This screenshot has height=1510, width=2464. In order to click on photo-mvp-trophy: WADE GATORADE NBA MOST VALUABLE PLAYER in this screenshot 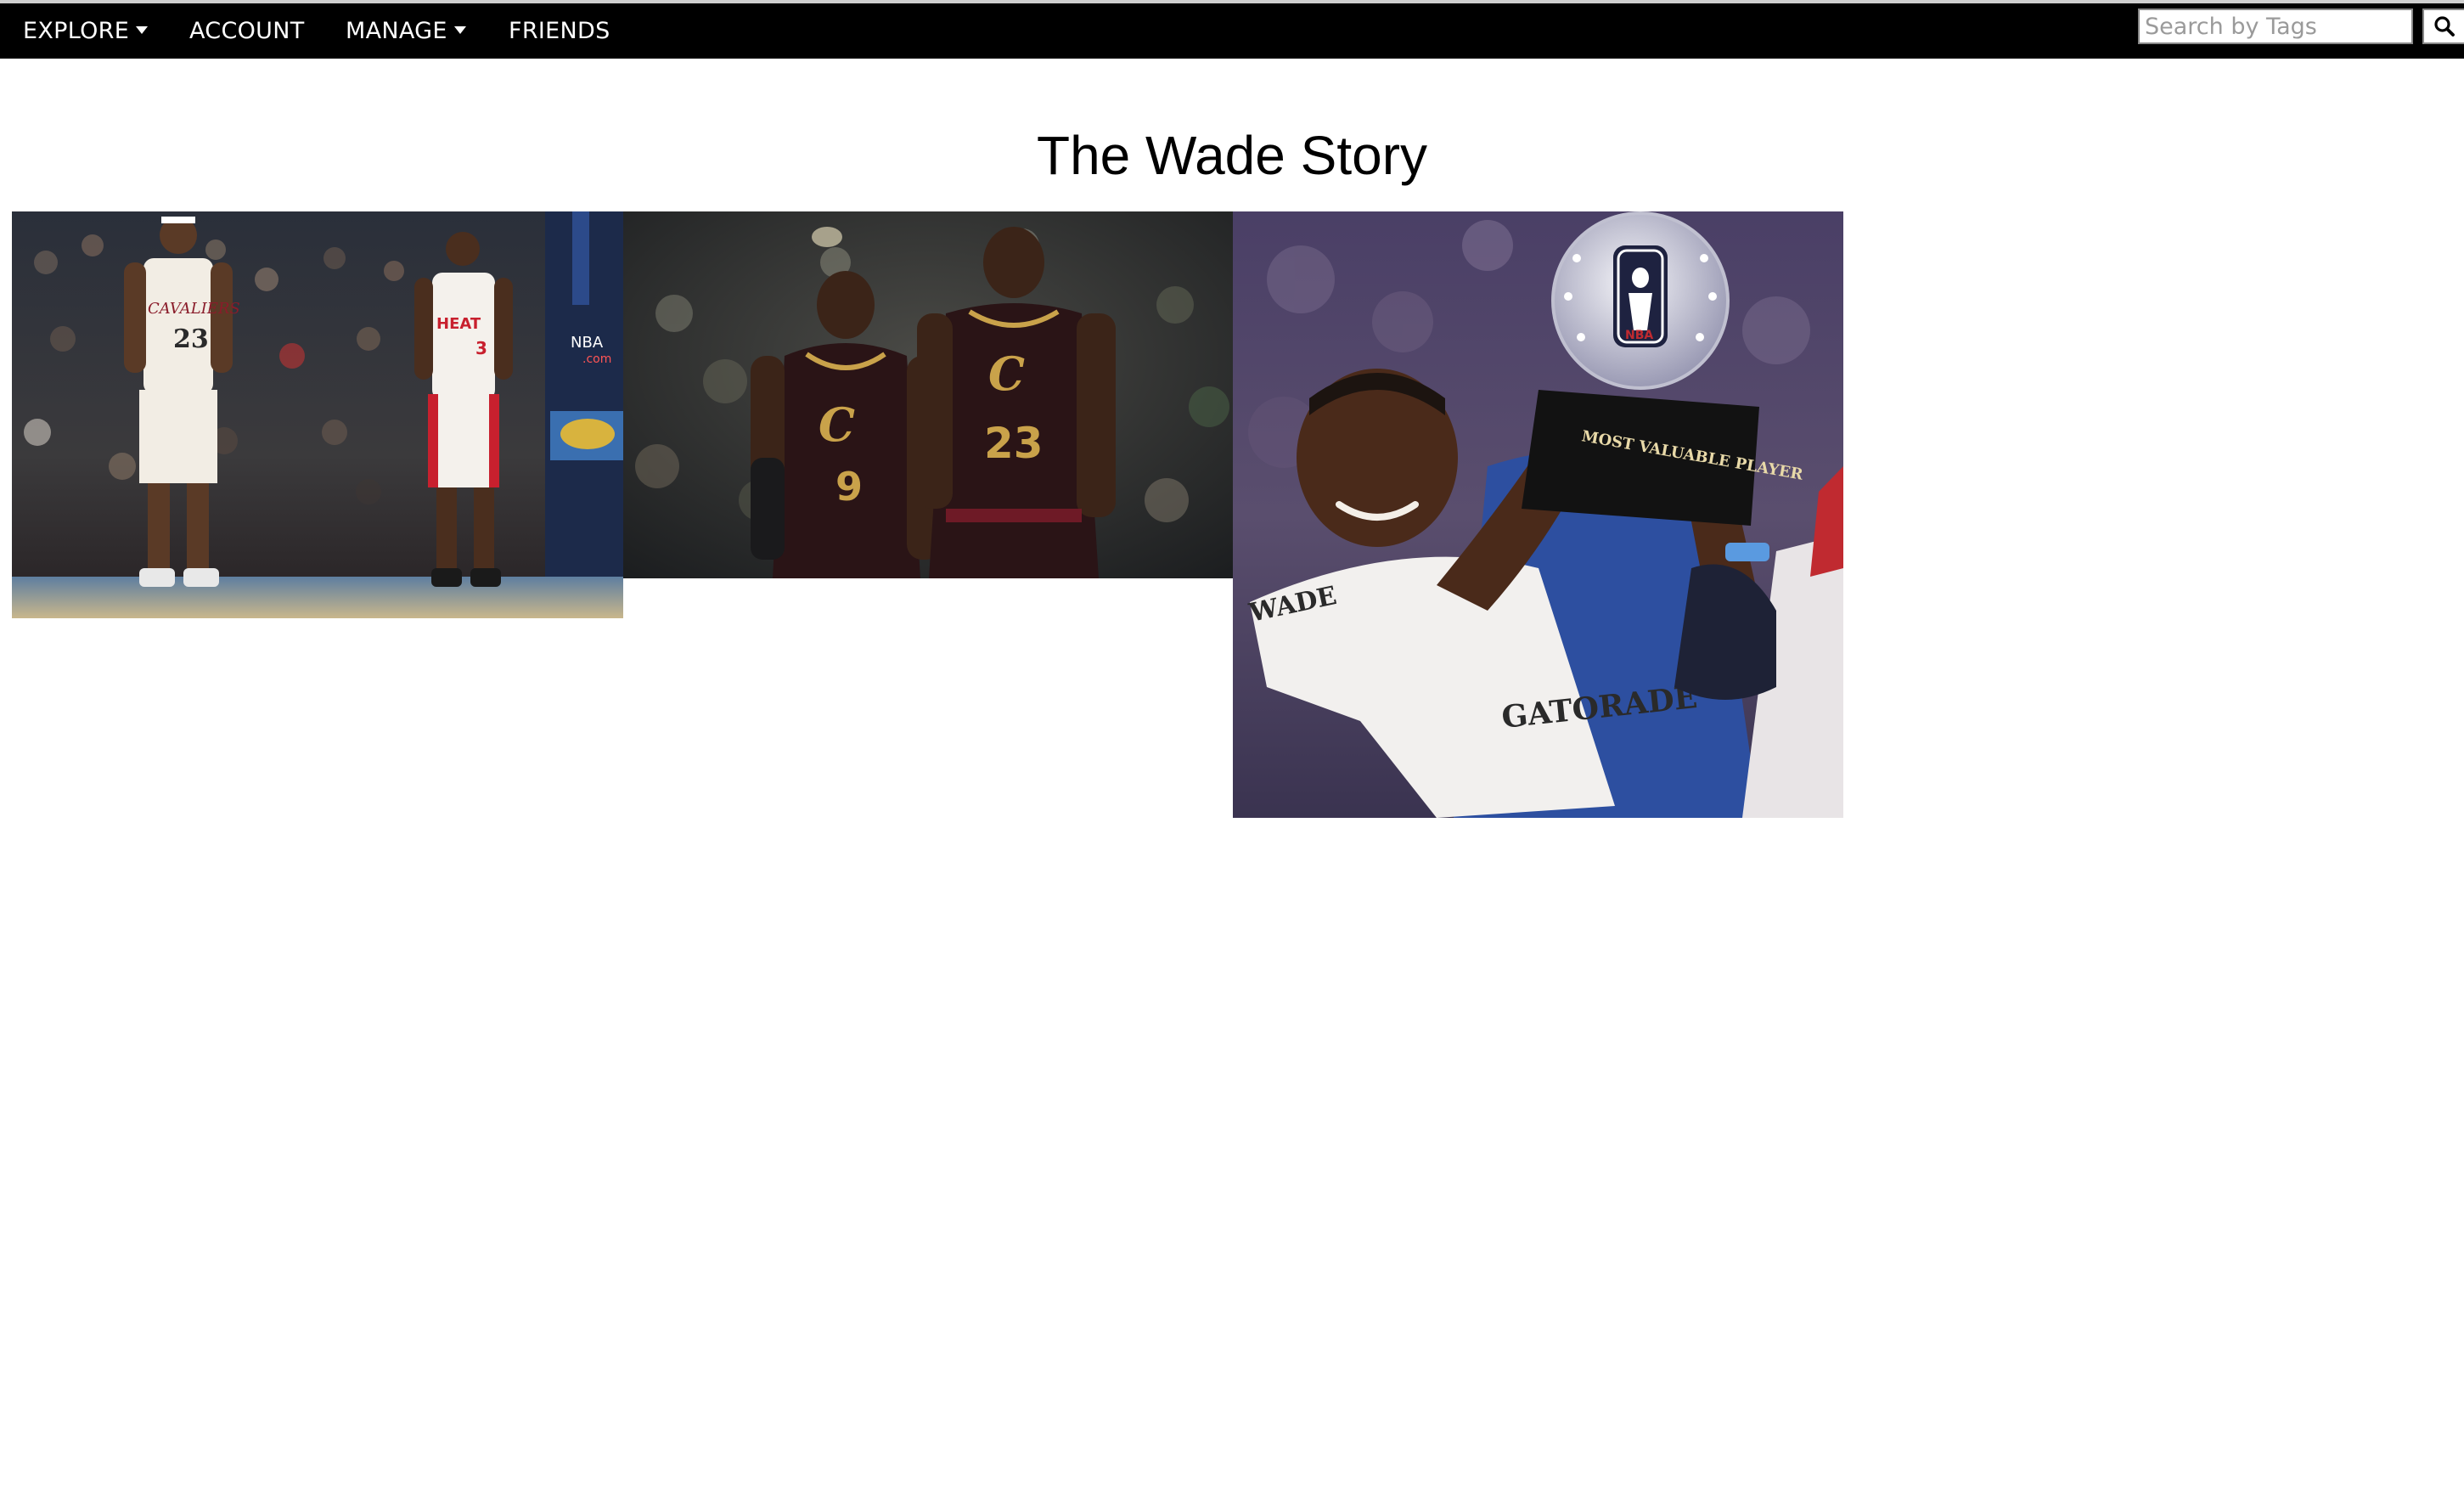, I will do `click(1538, 514)`.